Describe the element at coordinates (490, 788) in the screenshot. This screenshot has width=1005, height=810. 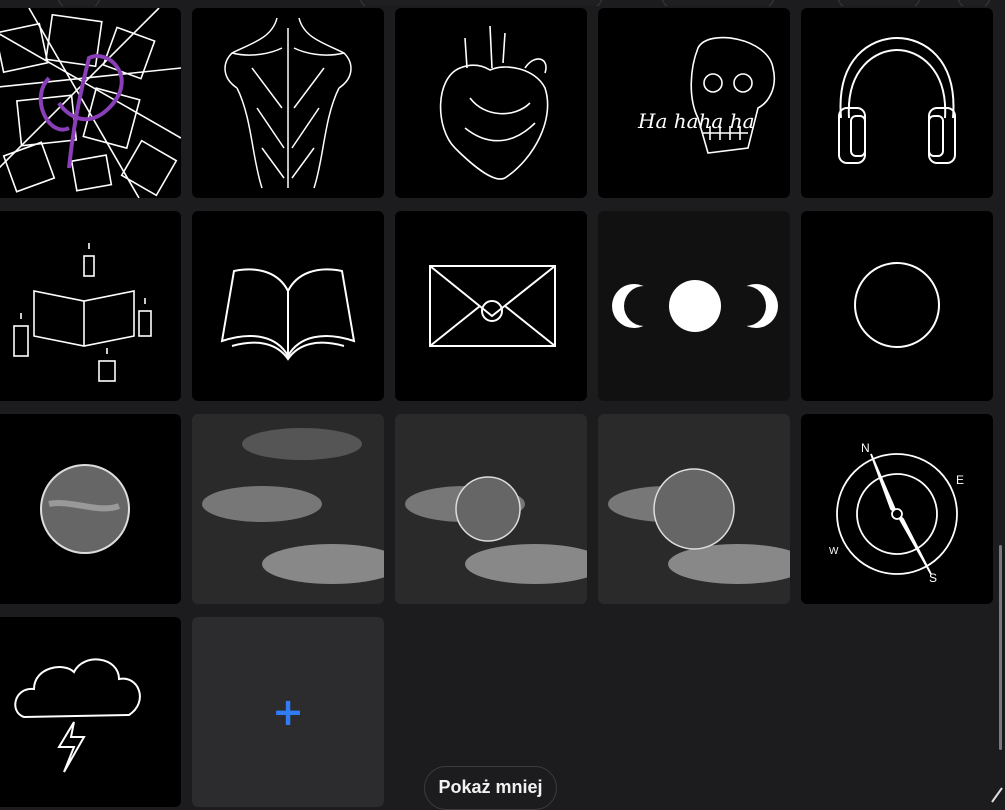
I see `show-less-button: Pokaż mniej` at that location.